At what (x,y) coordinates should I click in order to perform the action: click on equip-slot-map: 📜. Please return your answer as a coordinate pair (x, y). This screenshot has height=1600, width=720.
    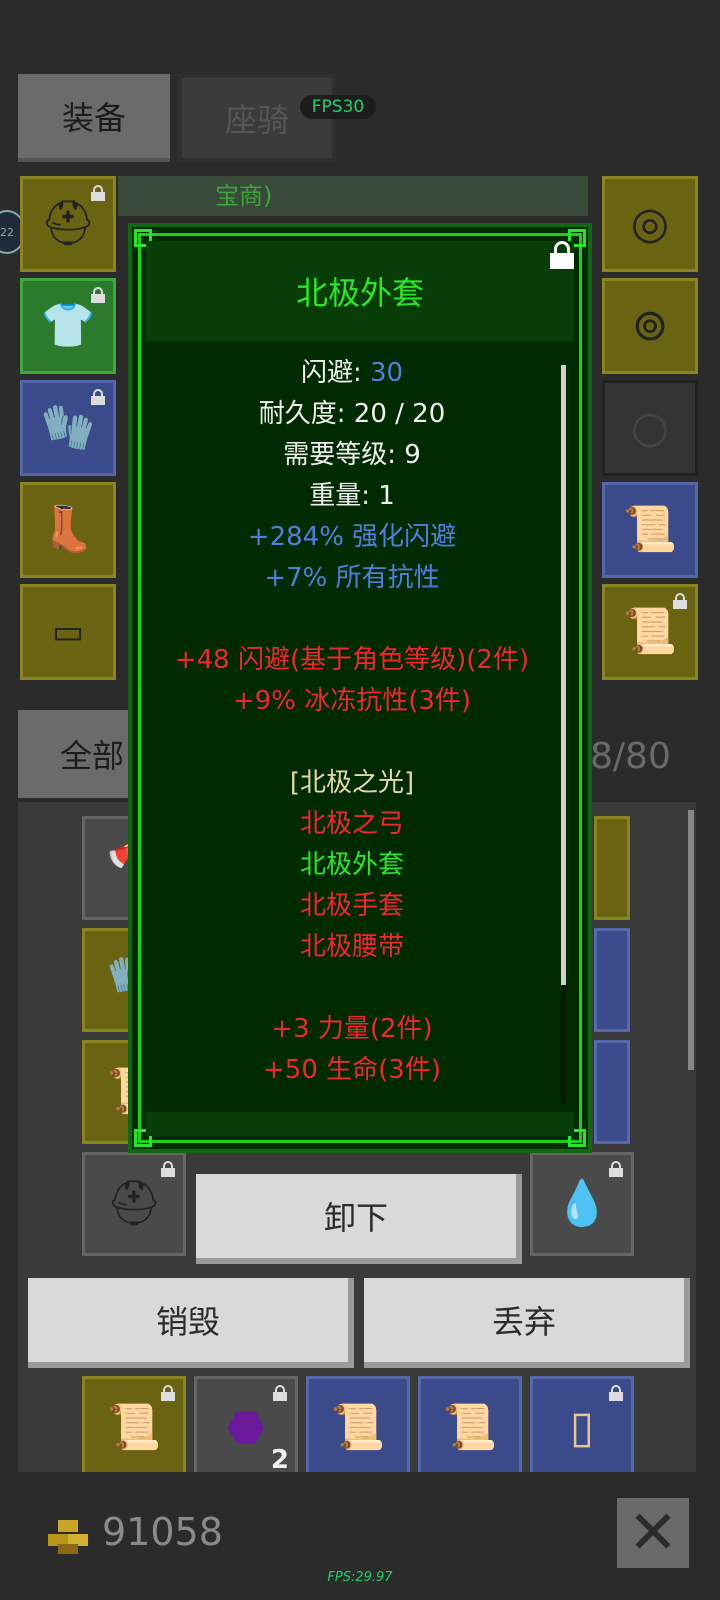
    Looking at the image, I should click on (650, 632).